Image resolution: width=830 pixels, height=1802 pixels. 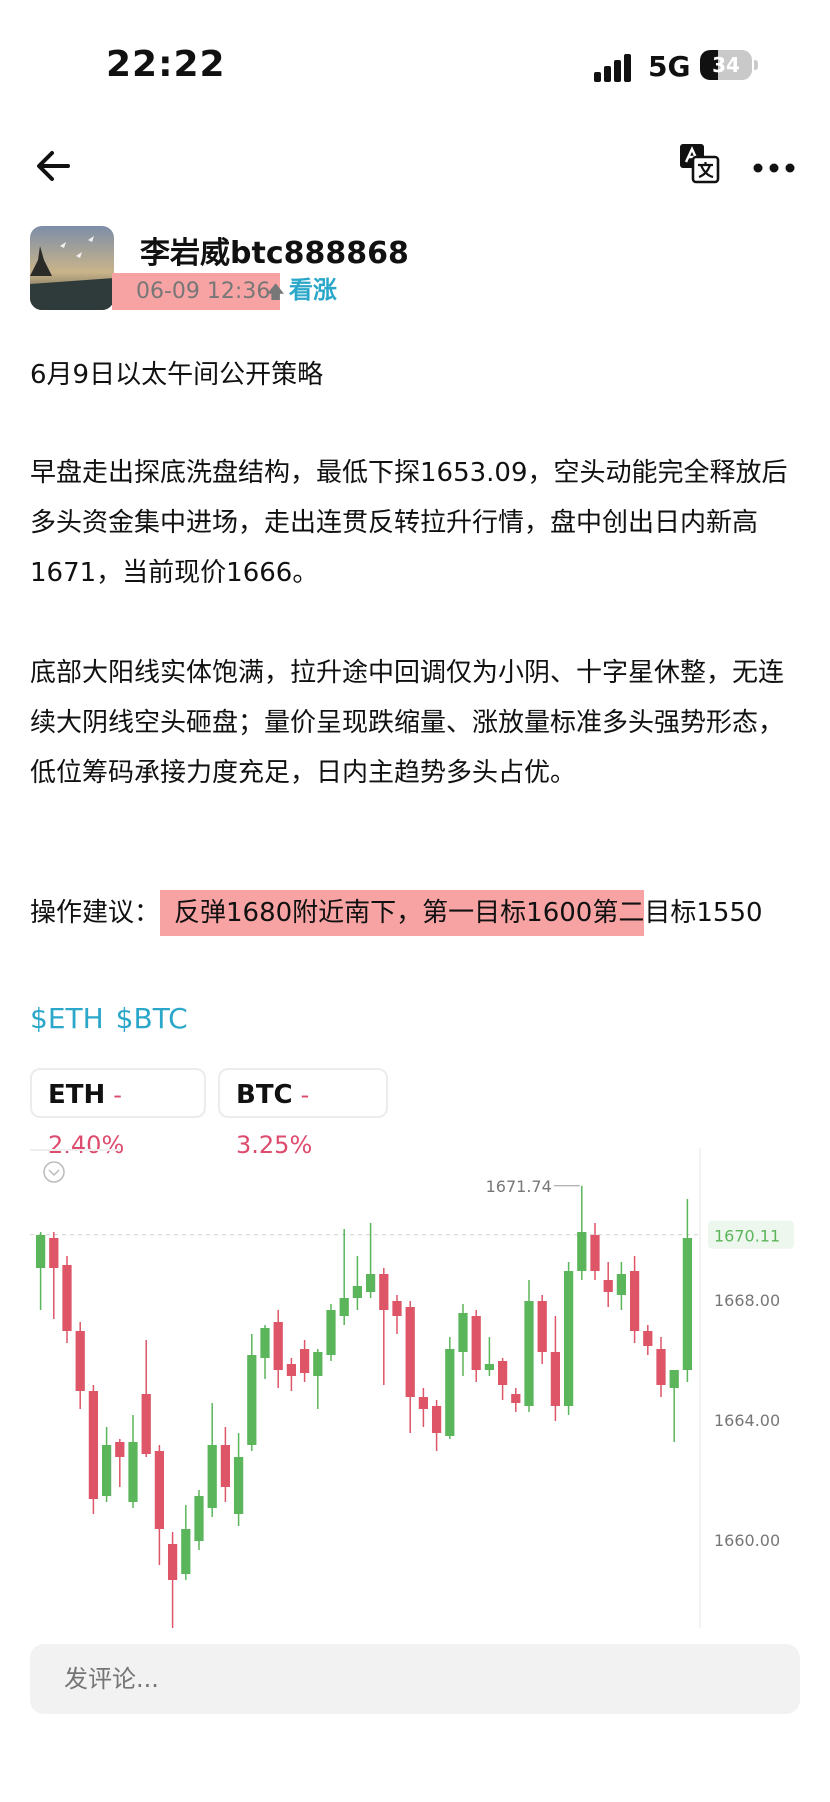 I want to click on y-tick-label: 1660.00, so click(x=747, y=1540).